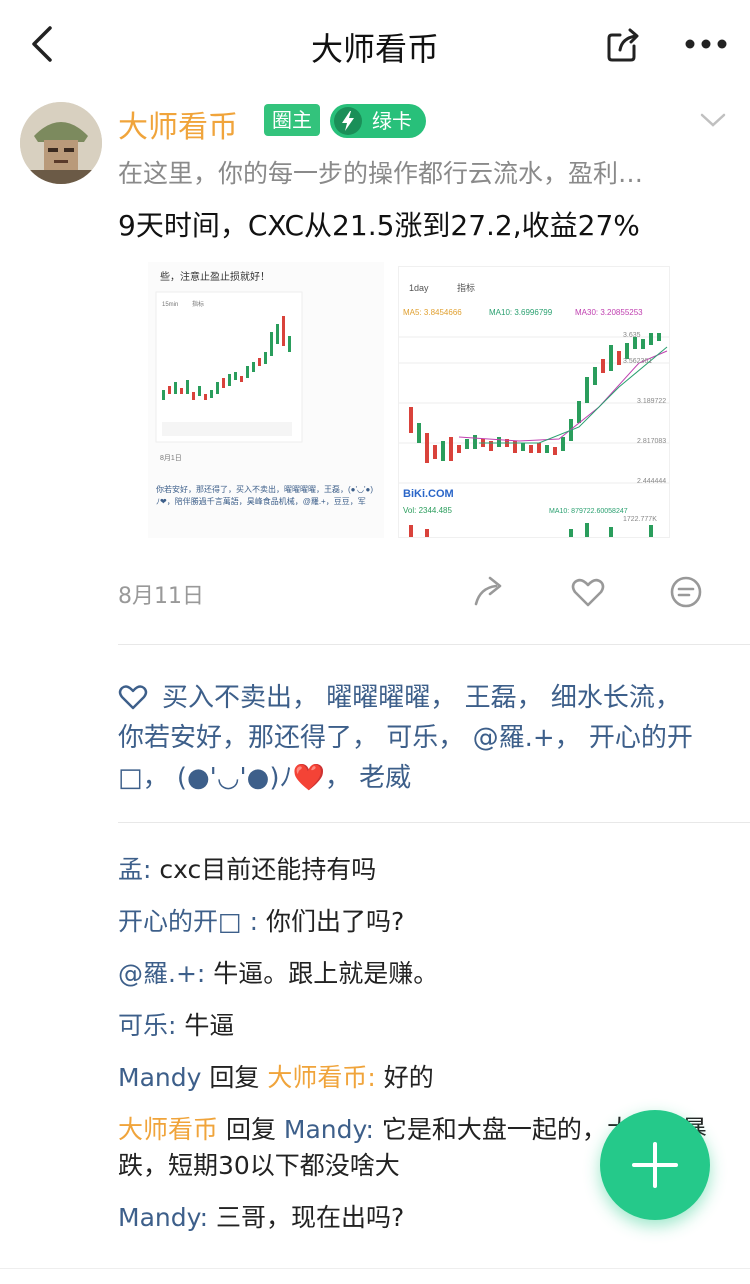  Describe the element at coordinates (133, 697) in the screenshot. I see `heart-outline-icon` at that location.